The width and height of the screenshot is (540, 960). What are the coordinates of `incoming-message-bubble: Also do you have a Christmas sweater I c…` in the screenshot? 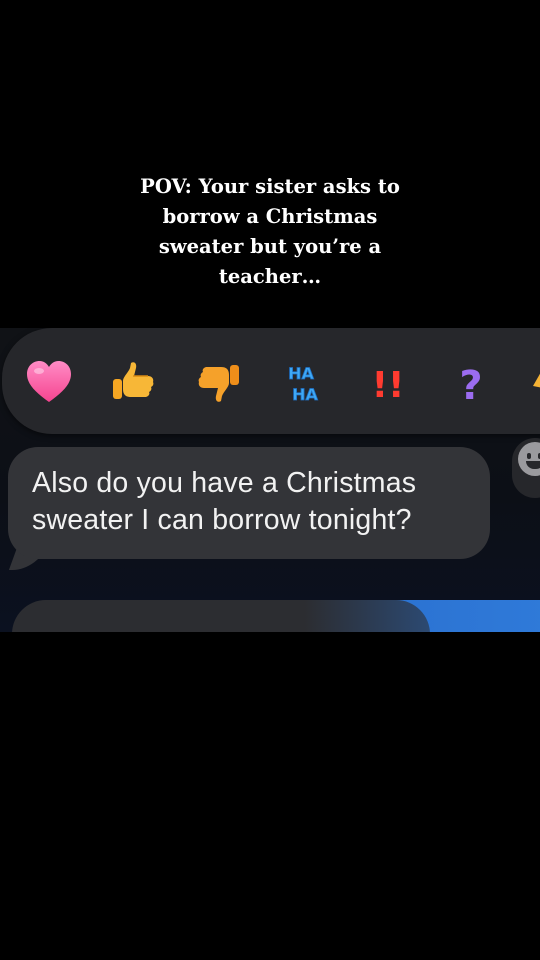 It's located at (249, 503).